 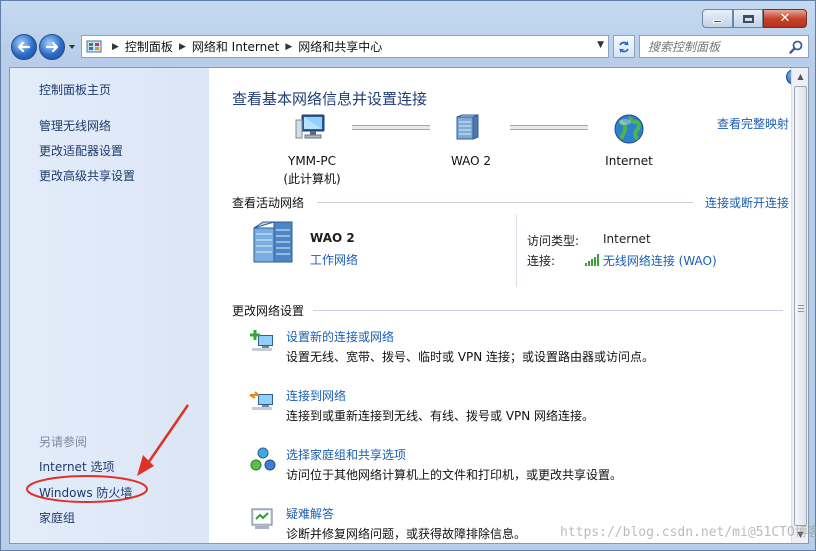 I want to click on task-title: 连接到网络, so click(x=316, y=395).